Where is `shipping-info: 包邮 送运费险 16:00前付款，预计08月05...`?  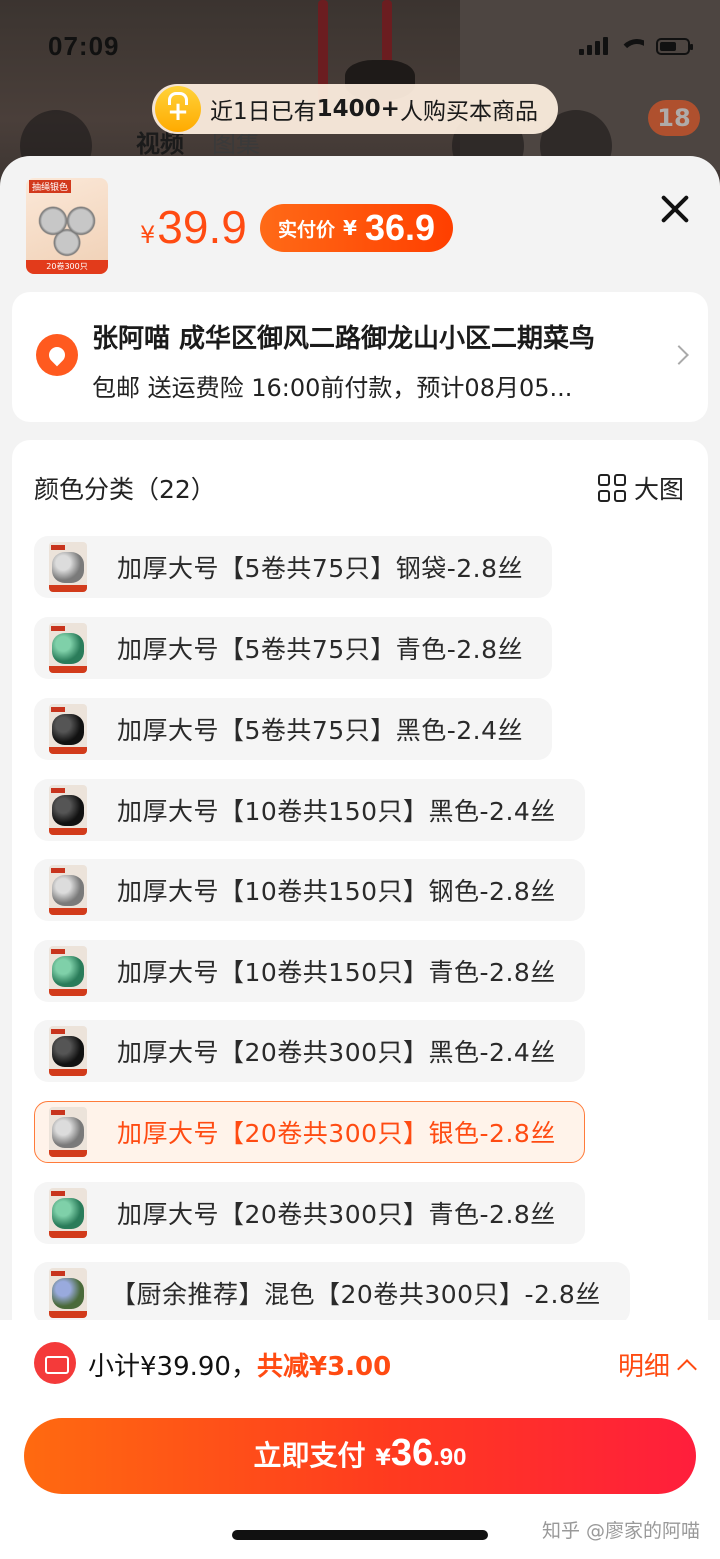 shipping-info: 包邮 送运费险 16:00前付款，预计08月05... is located at coordinates (332, 388).